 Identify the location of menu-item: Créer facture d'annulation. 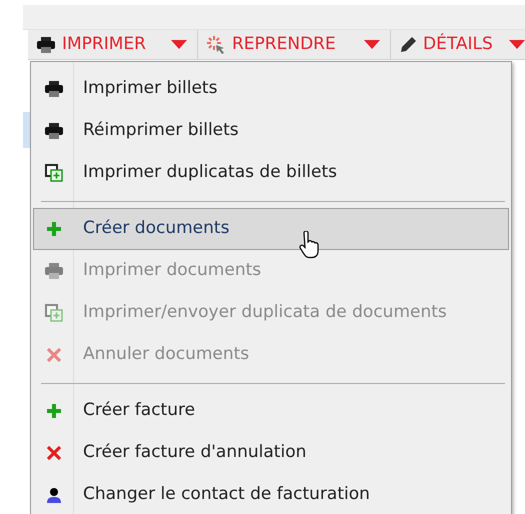
(271, 453).